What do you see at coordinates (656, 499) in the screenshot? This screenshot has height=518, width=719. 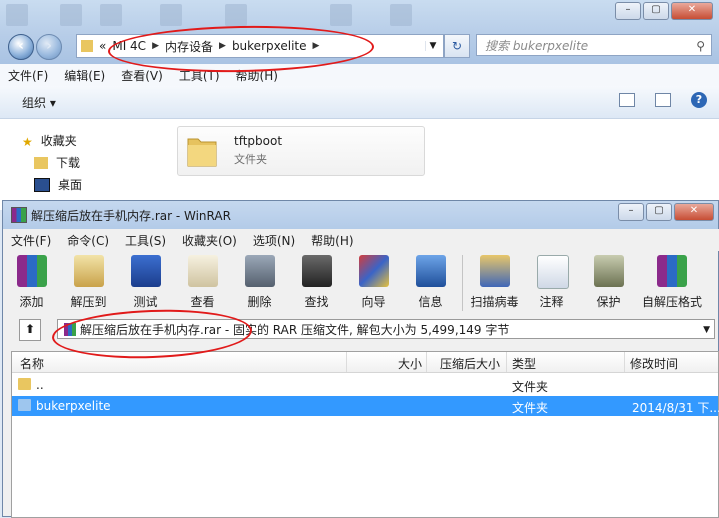 I see `watermark: 吾爱破解论坛 www.52pojie.cn` at bounding box center [656, 499].